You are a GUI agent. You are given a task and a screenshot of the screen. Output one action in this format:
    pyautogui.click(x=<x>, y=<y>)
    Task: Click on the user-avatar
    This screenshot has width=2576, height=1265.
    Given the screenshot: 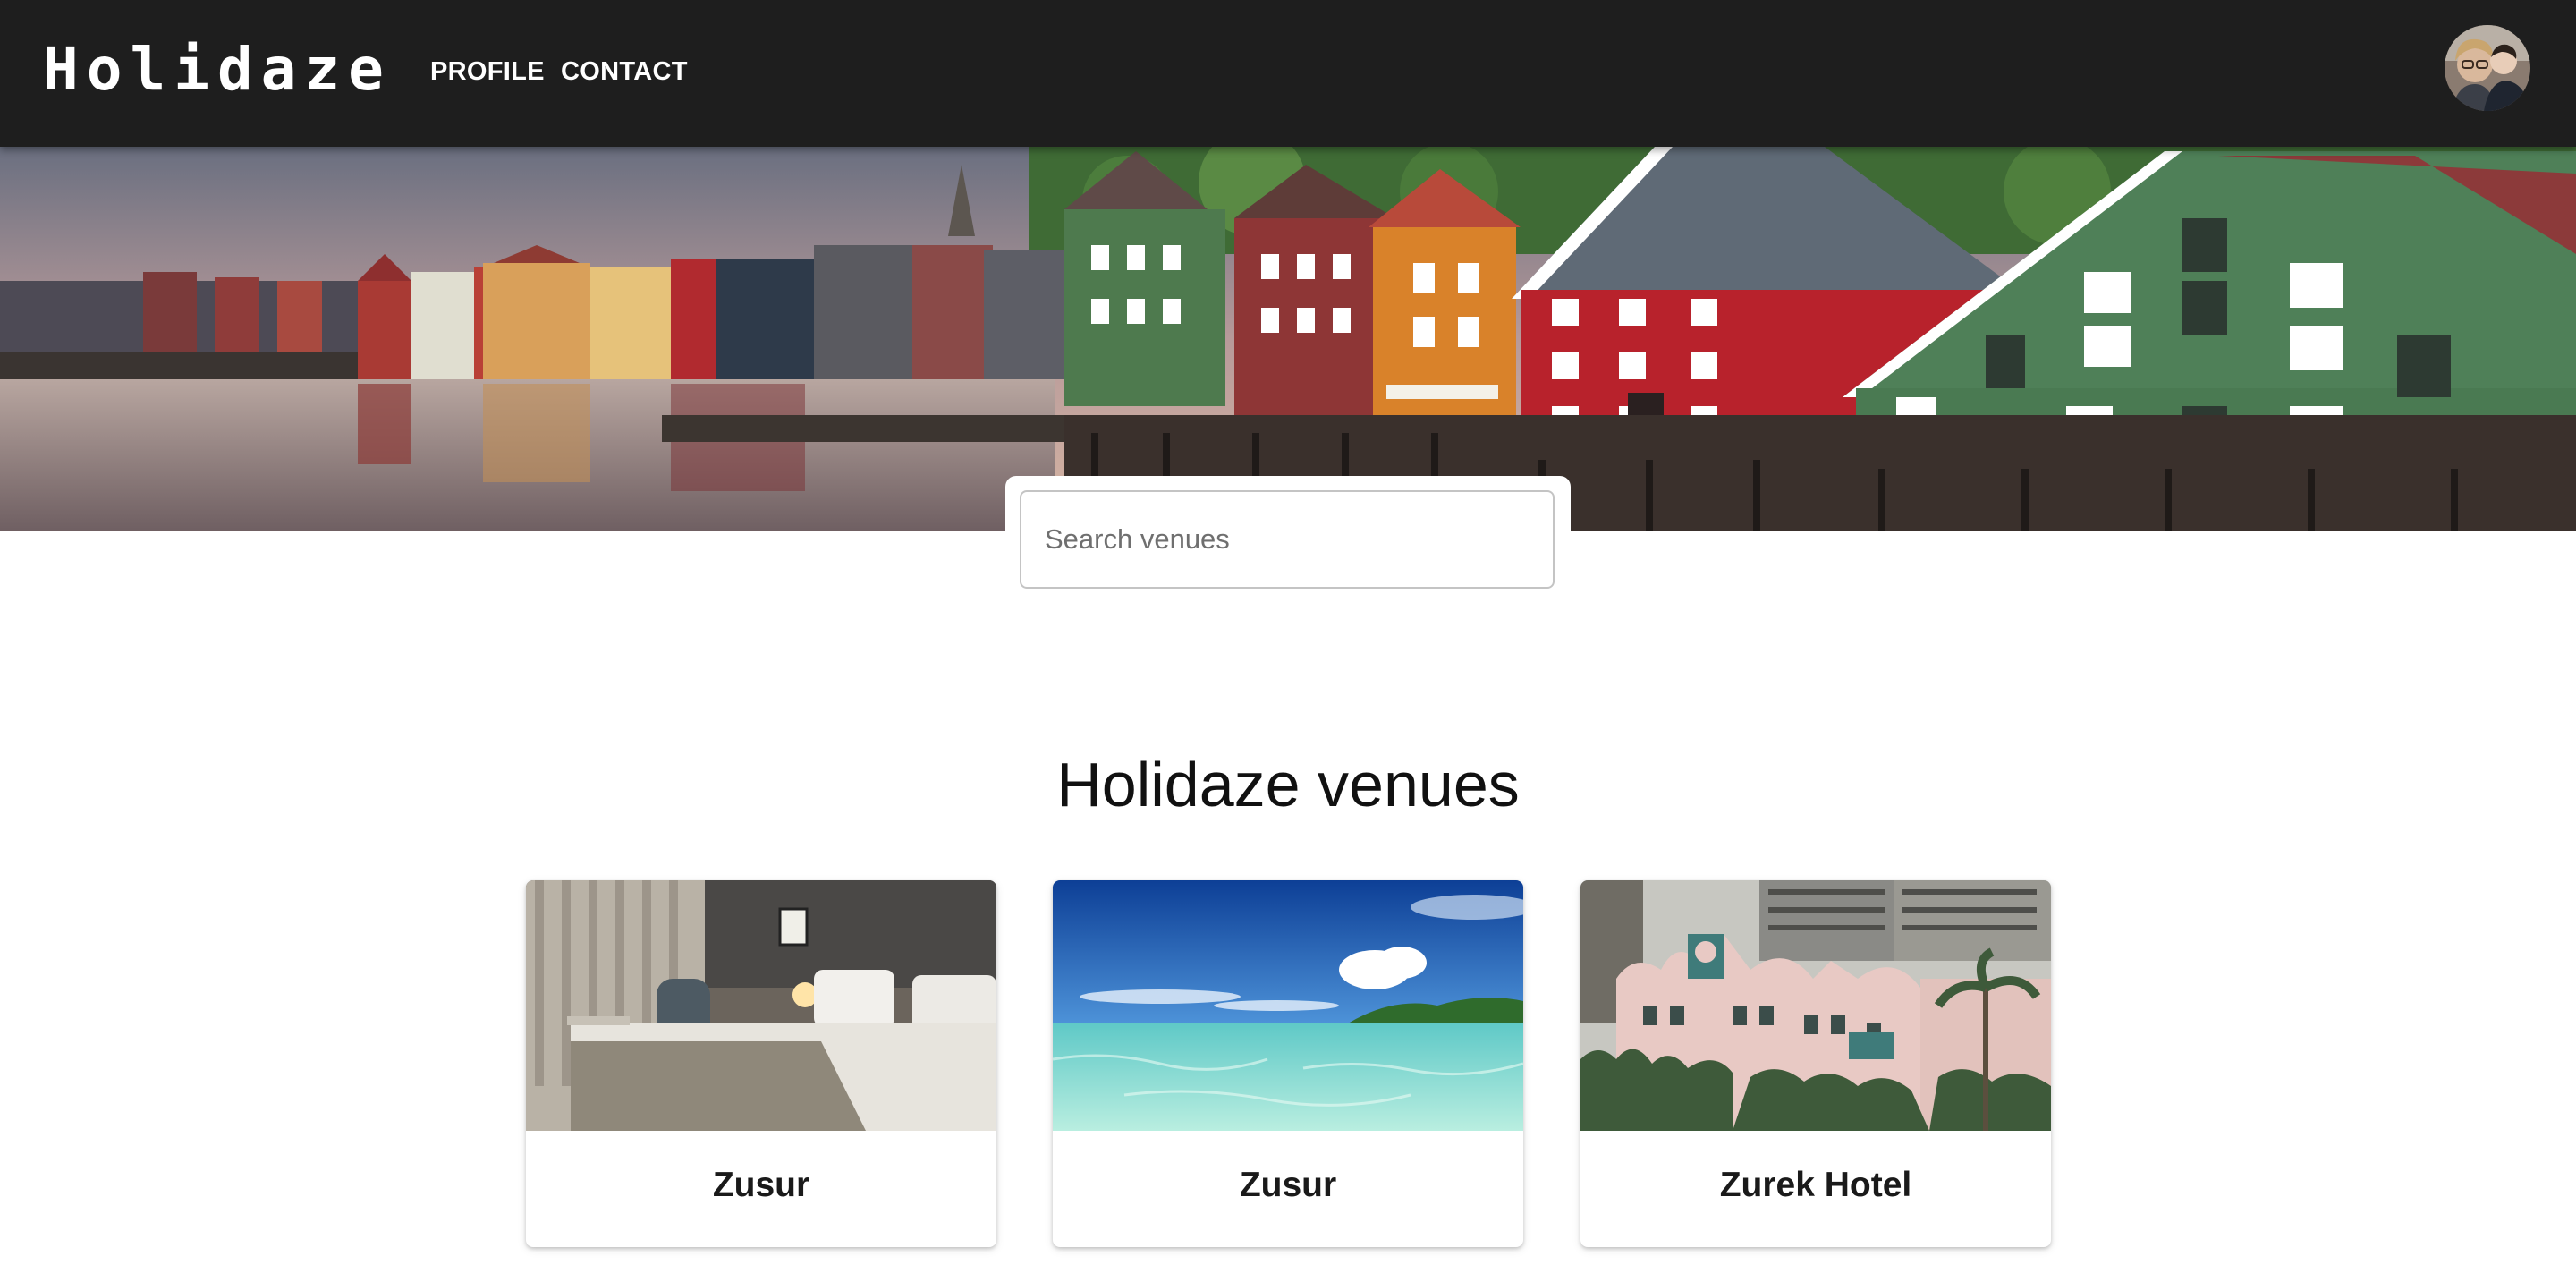 What is the action you would take?
    pyautogui.click(x=2487, y=68)
    